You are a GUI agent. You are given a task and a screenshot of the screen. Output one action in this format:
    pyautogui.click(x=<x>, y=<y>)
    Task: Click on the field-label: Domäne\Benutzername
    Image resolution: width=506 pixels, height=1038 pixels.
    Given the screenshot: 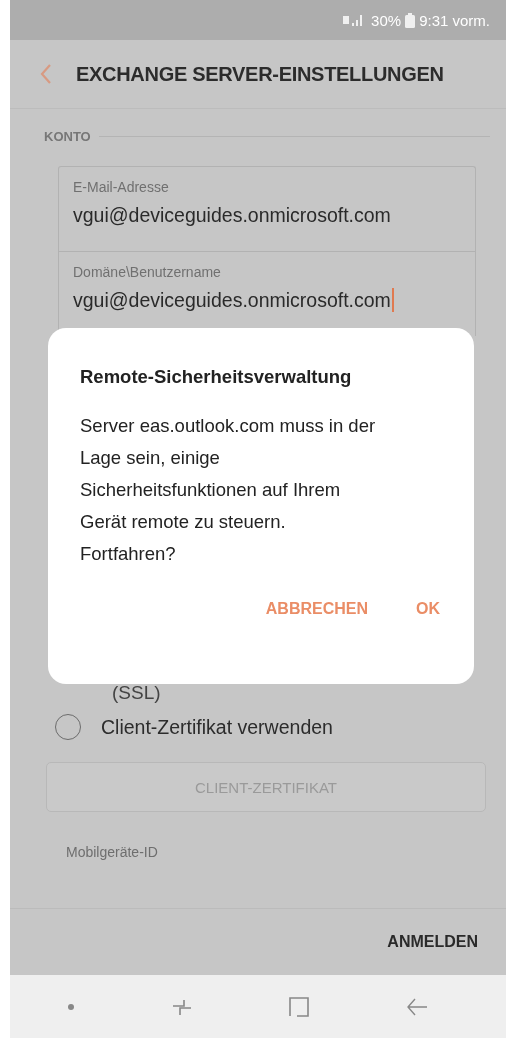 What is the action you would take?
    pyautogui.click(x=147, y=272)
    